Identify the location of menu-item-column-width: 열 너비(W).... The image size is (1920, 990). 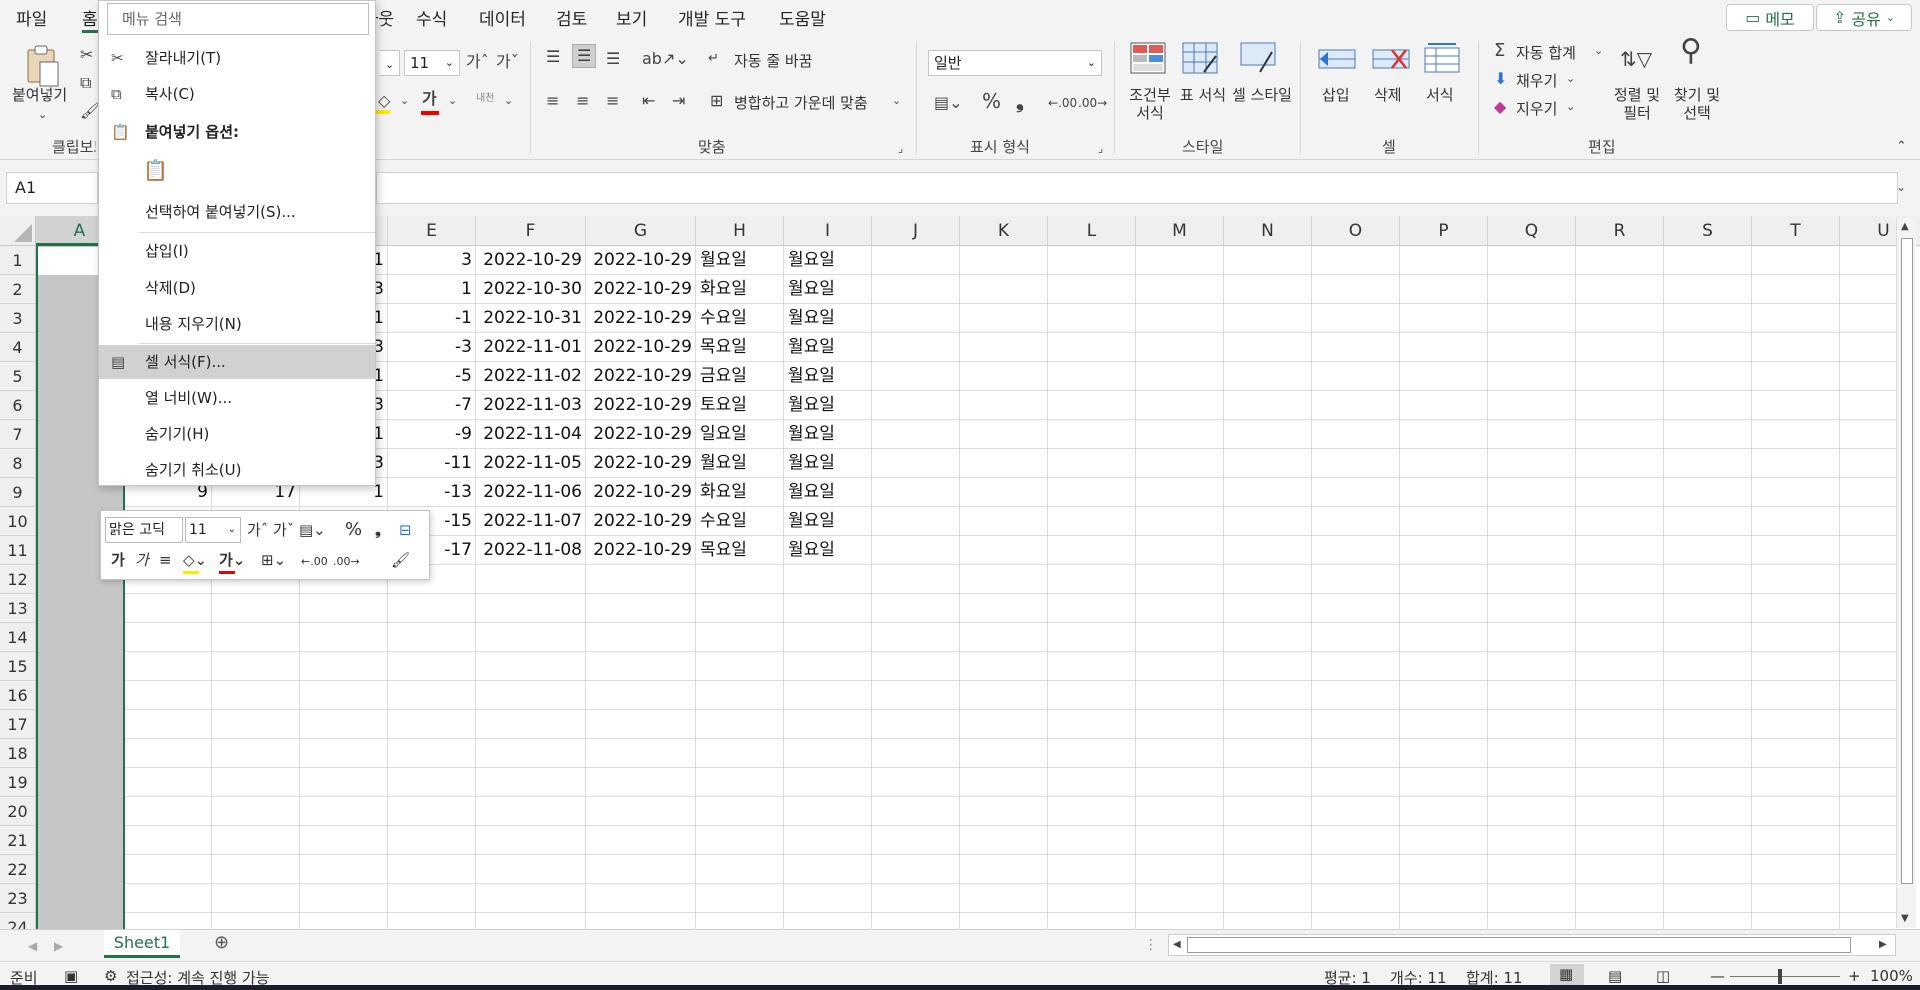
(237, 398).